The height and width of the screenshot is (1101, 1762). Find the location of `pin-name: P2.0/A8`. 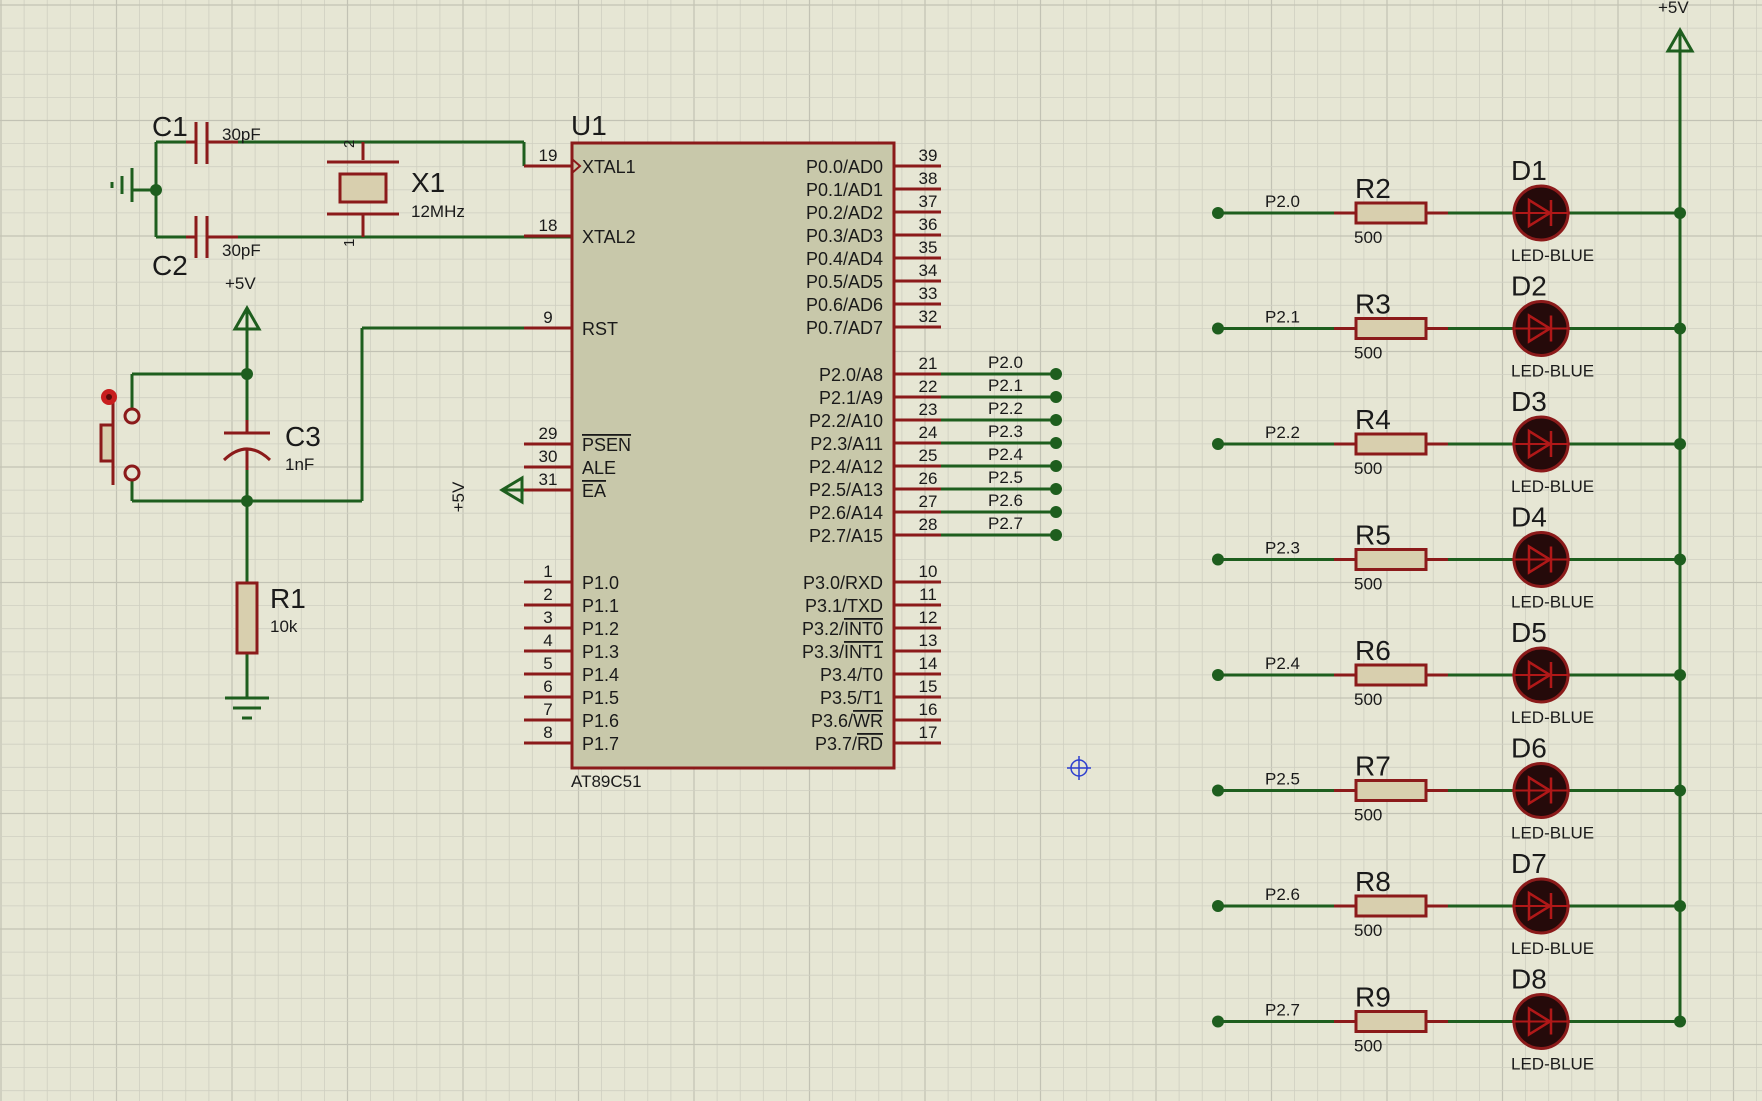

pin-name: P2.0/A8 is located at coordinates (851, 375).